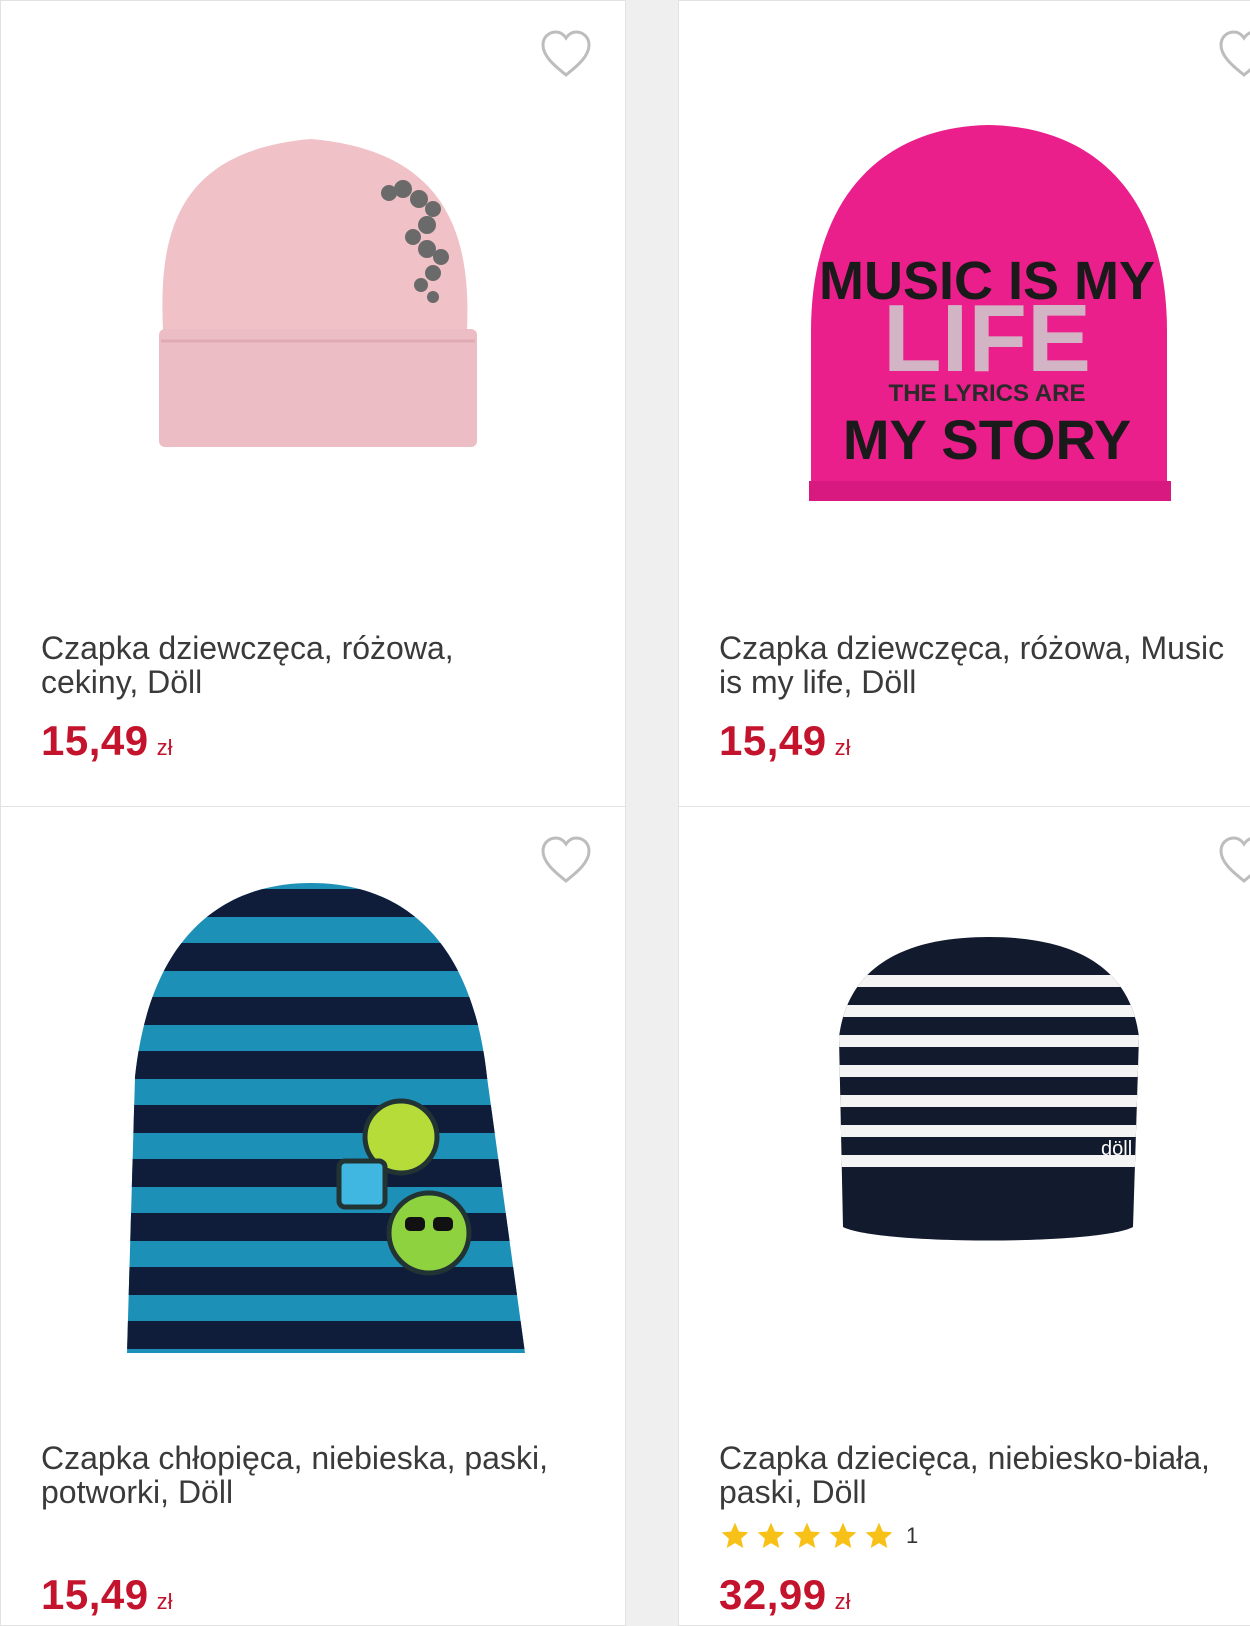 The image size is (1250, 1626). Describe the element at coordinates (1116, 1149) in the screenshot. I see `brand-tag: döll` at that location.